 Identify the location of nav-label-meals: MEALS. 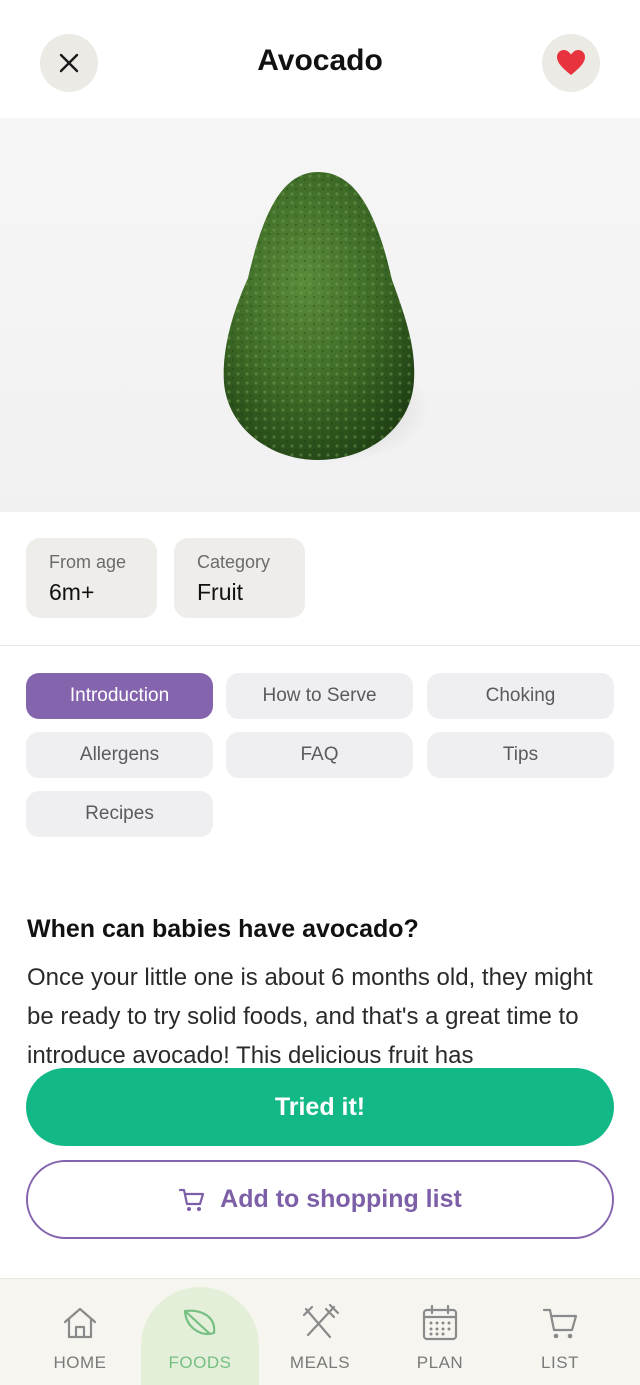
(320, 1362).